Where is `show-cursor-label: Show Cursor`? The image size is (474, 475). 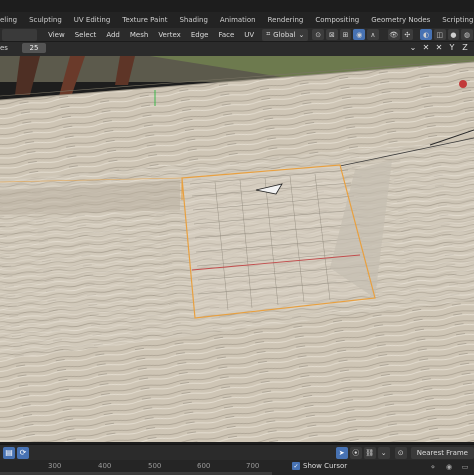 show-cursor-label: Show Cursor is located at coordinates (325, 466).